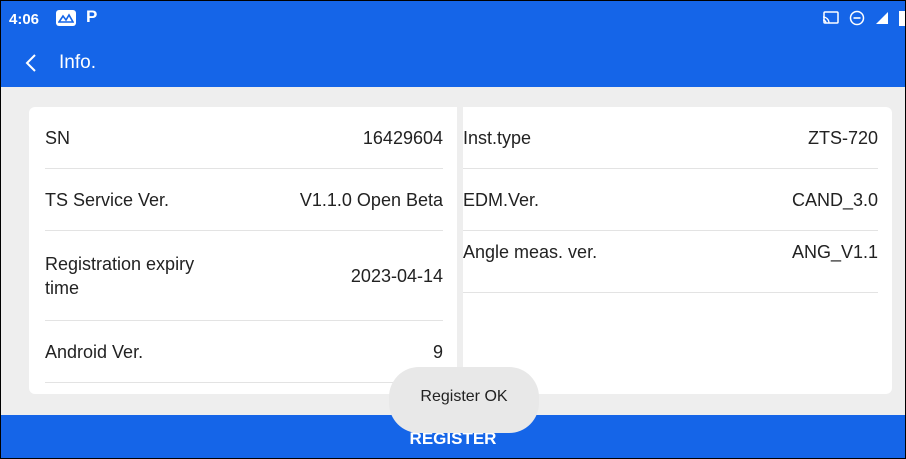 The image size is (906, 459). What do you see at coordinates (244, 138) in the screenshot?
I see `info-row-sn: SN 16429604` at bounding box center [244, 138].